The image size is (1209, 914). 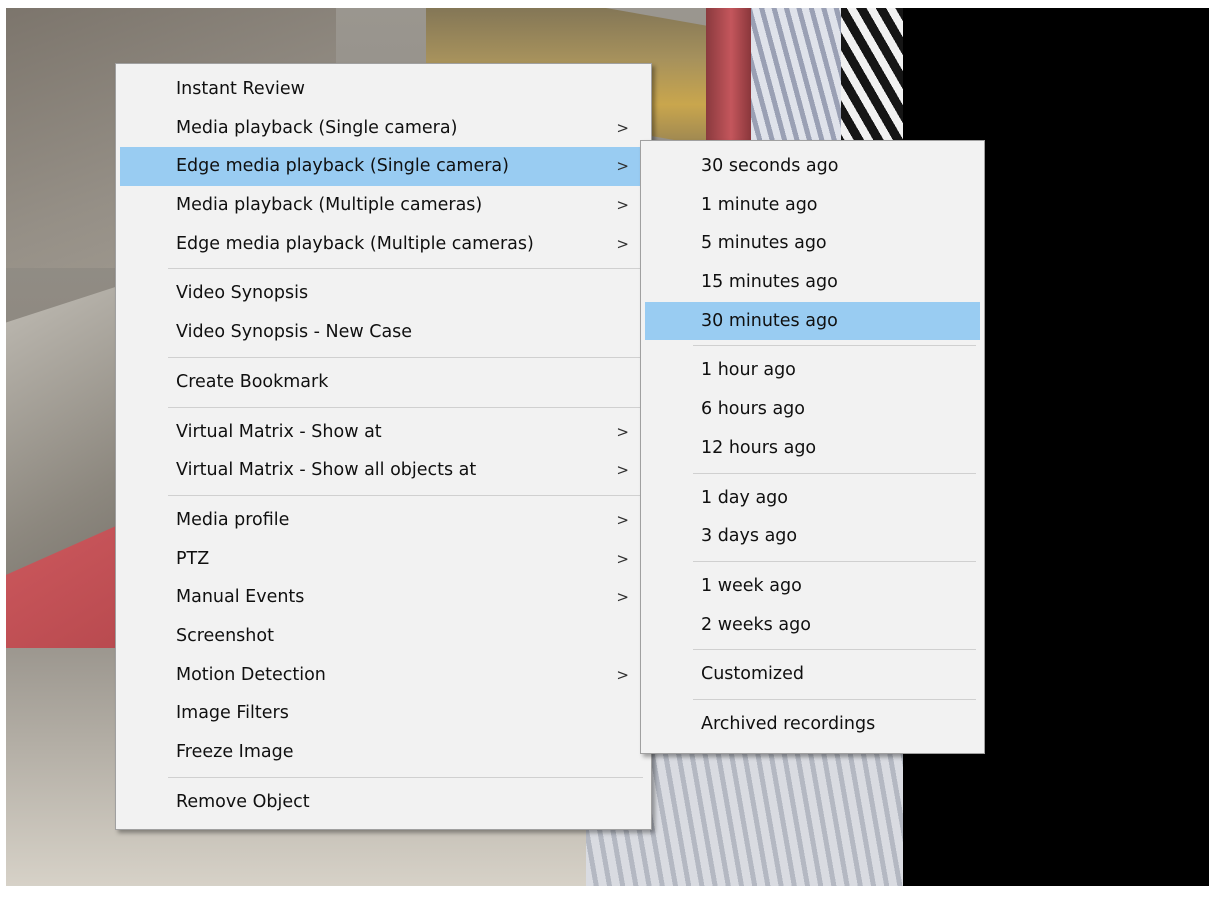 I want to click on menu-item-virtual-matrix-show-at: Virtual Matrix - Show at >, so click(x=383, y=432).